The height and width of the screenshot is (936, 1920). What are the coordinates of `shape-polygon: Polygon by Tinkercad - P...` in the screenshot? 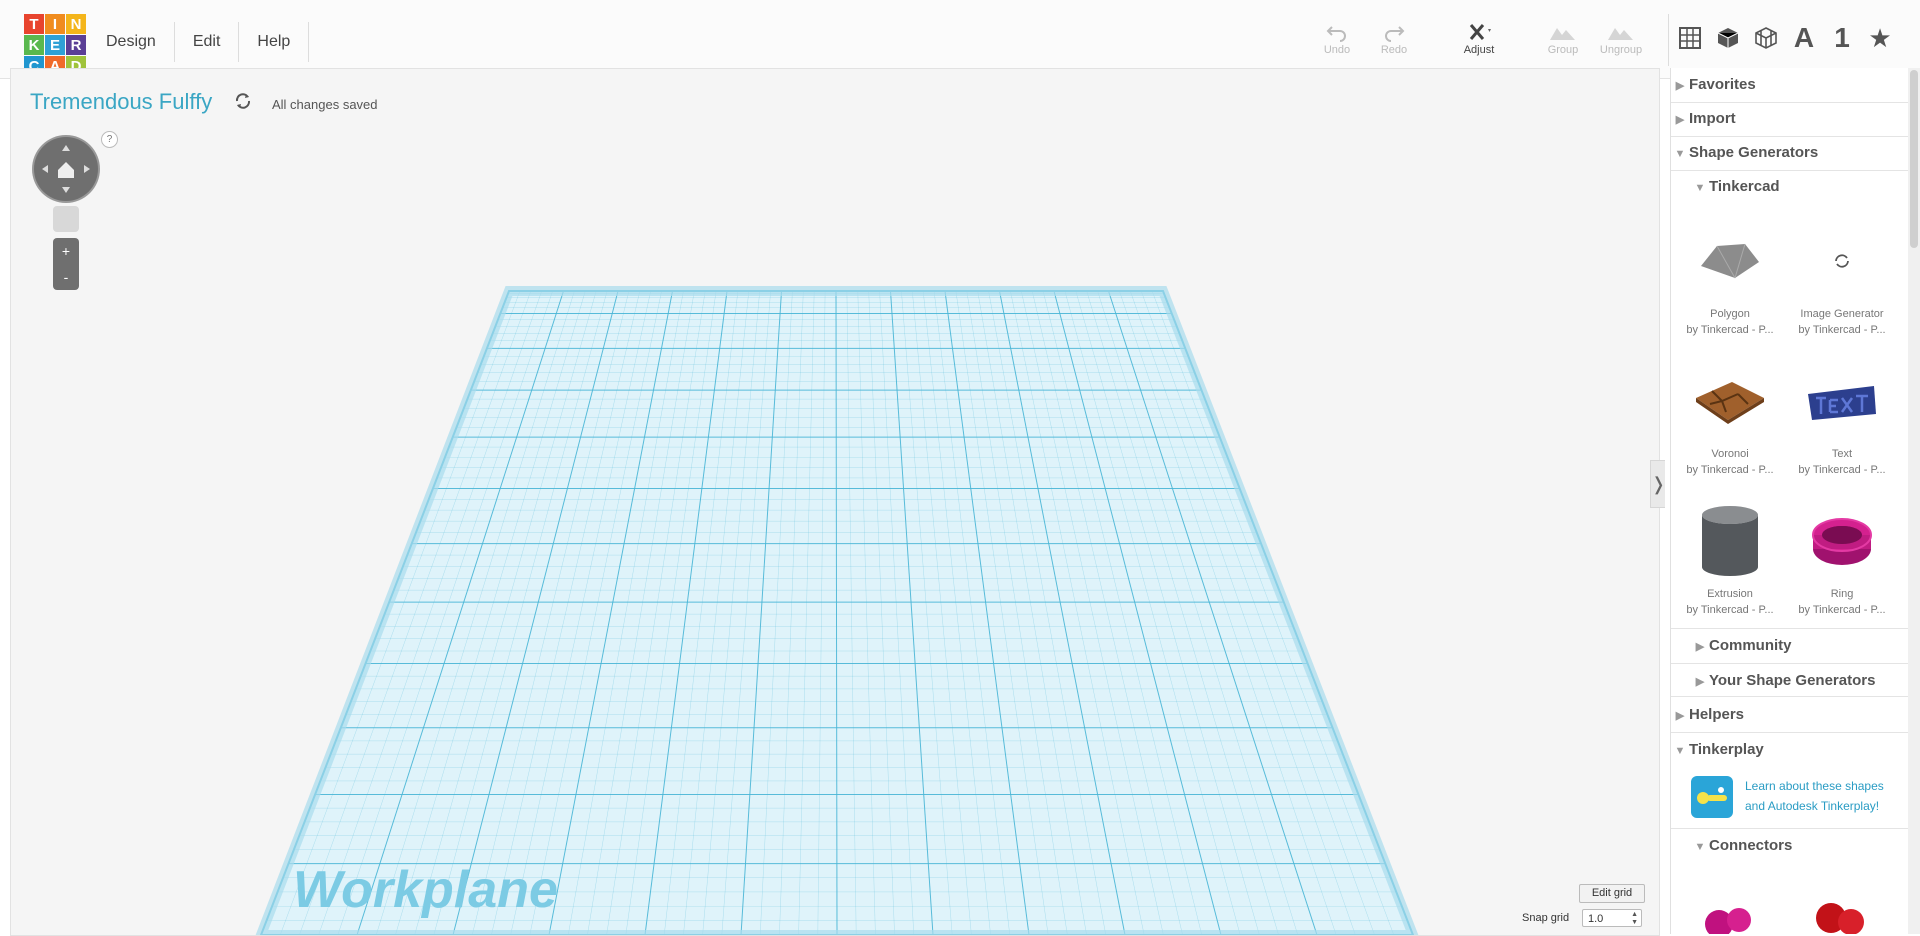 It's located at (1730, 276).